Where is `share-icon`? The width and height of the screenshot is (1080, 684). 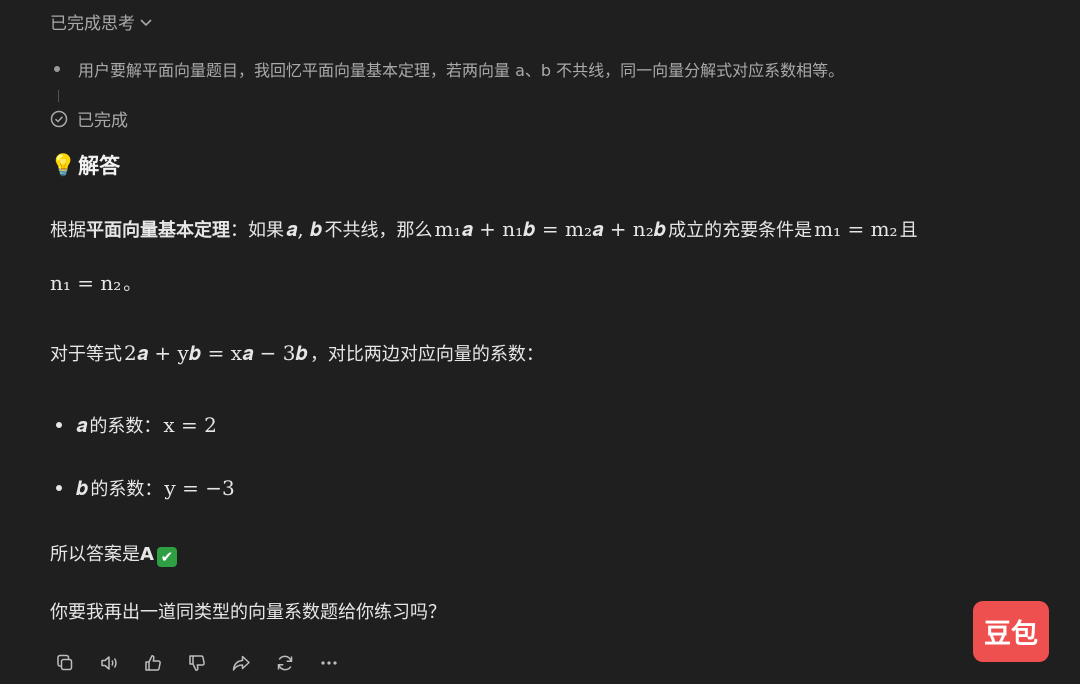 share-icon is located at coordinates (241, 663).